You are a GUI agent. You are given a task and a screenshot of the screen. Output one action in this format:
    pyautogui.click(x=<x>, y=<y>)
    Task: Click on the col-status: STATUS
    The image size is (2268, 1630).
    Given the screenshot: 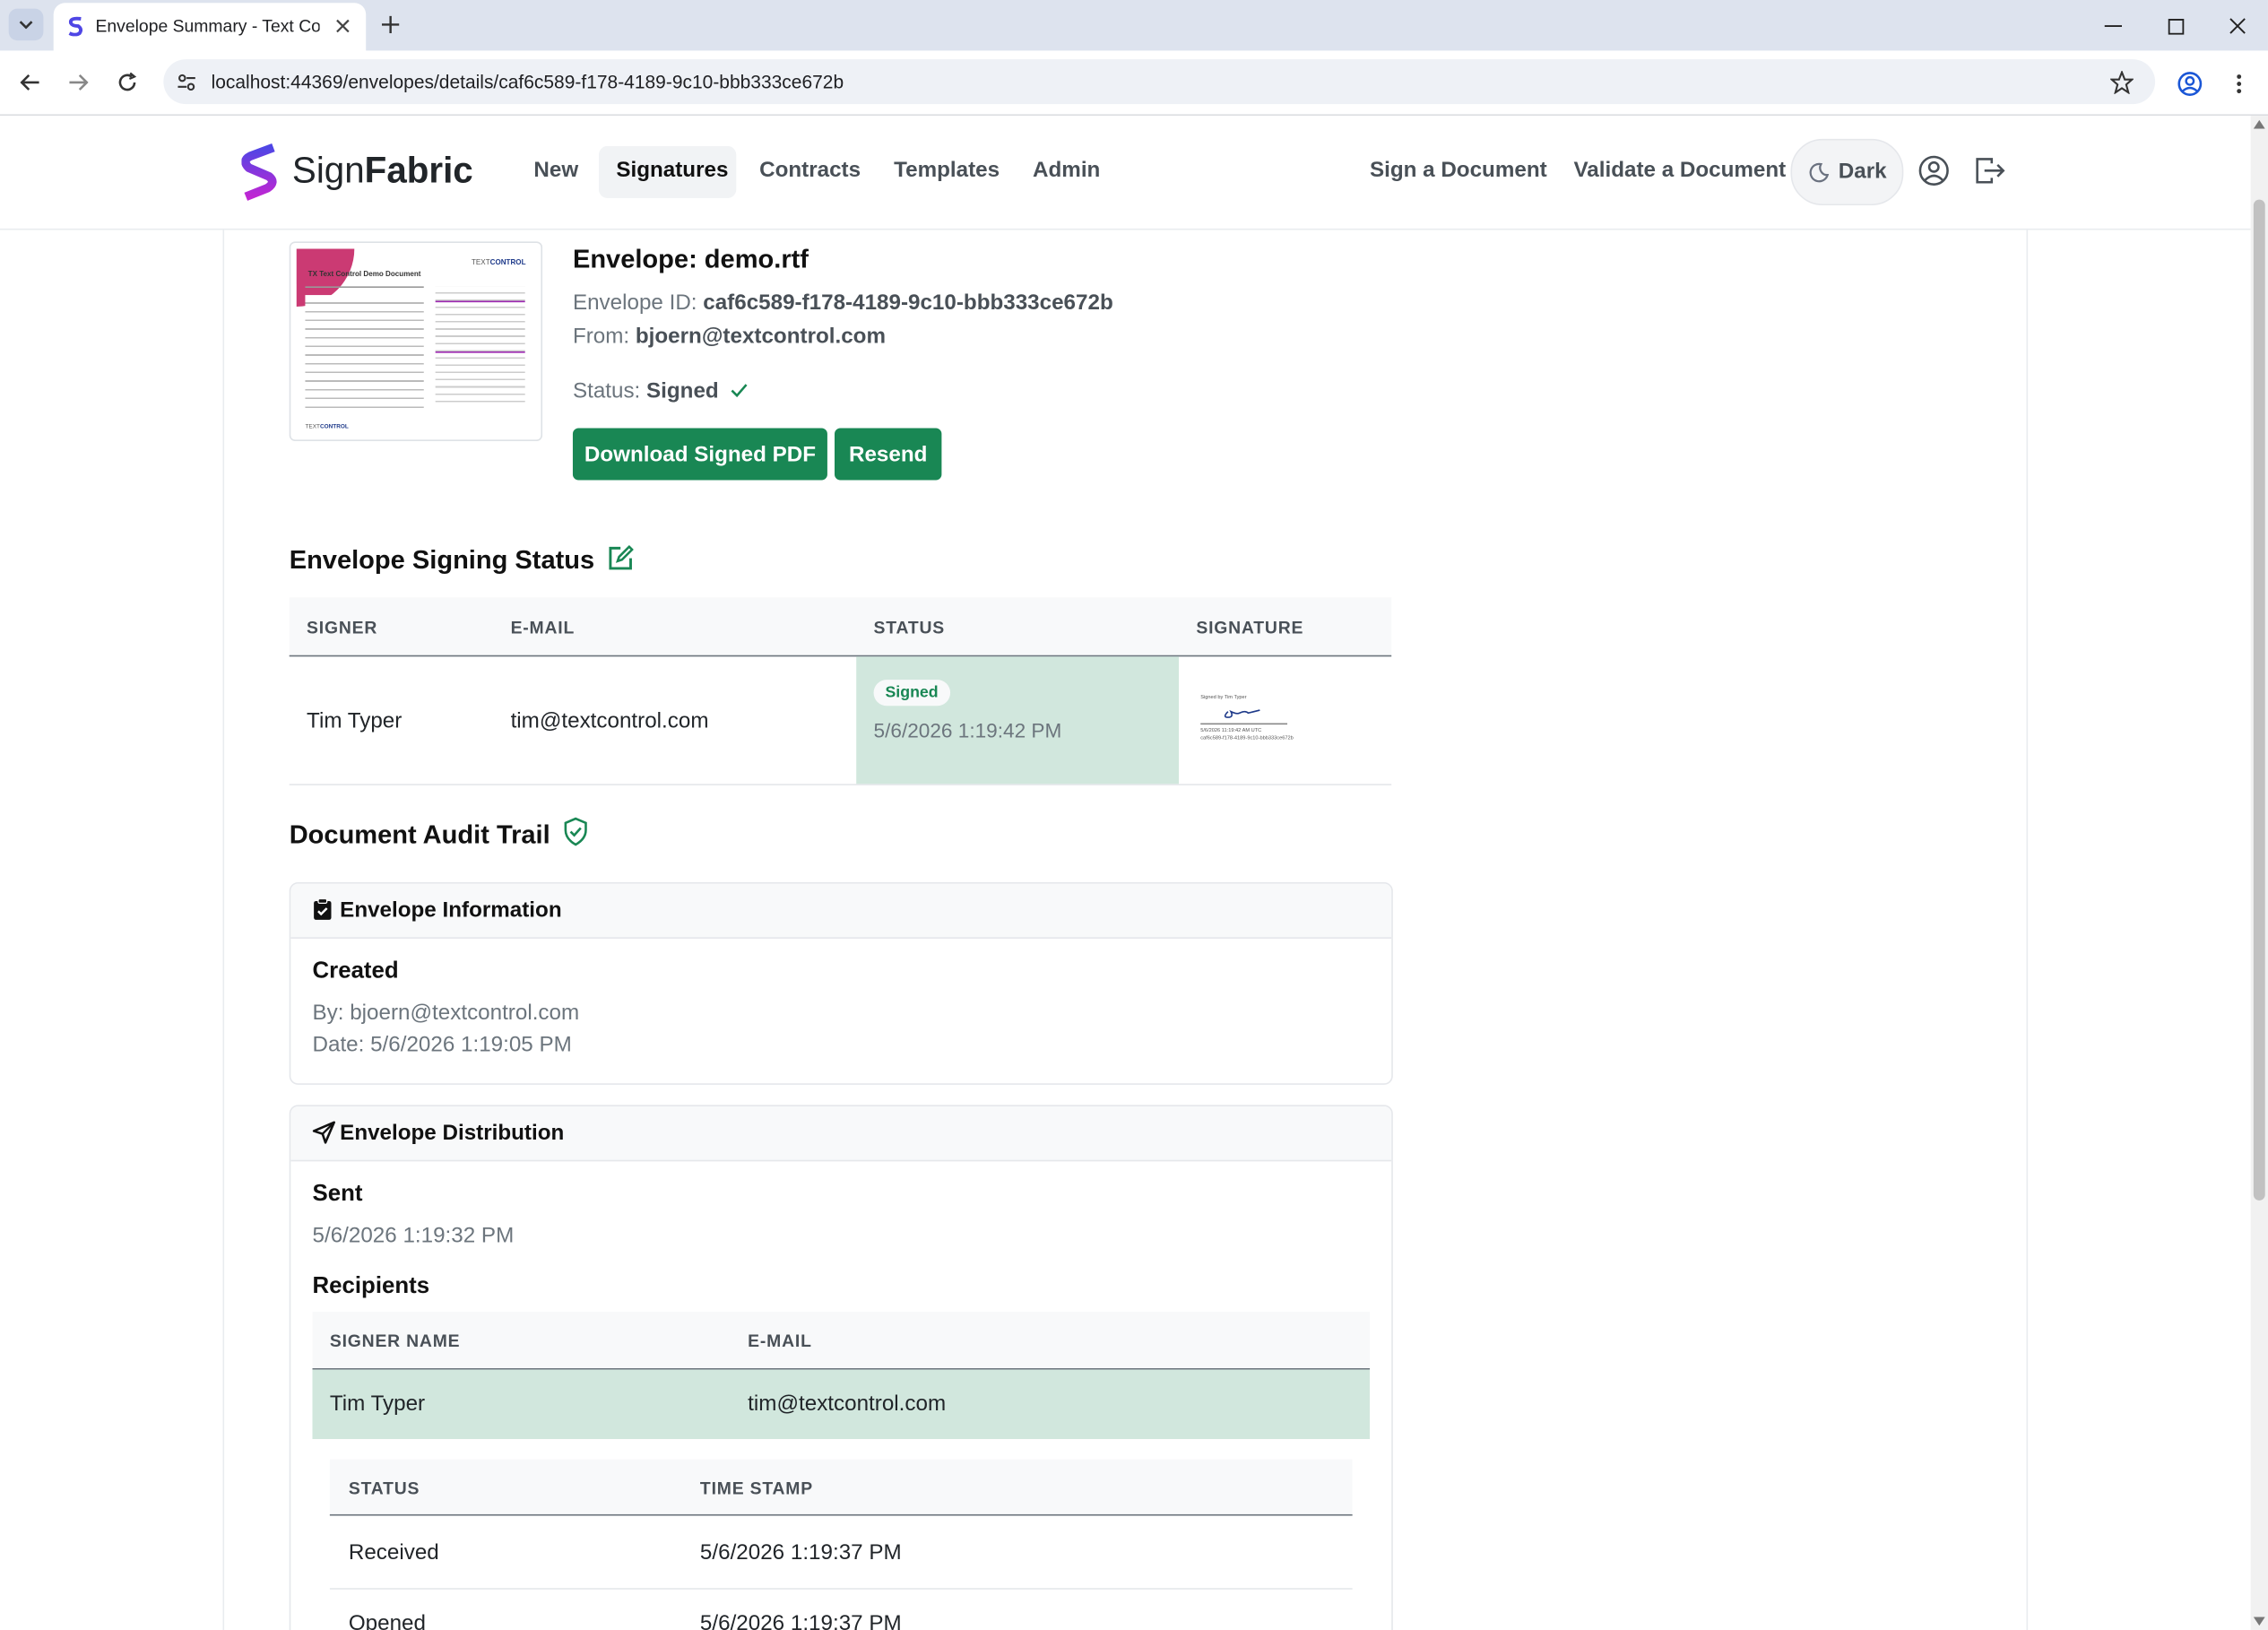 What is the action you would take?
    pyautogui.click(x=909, y=627)
    